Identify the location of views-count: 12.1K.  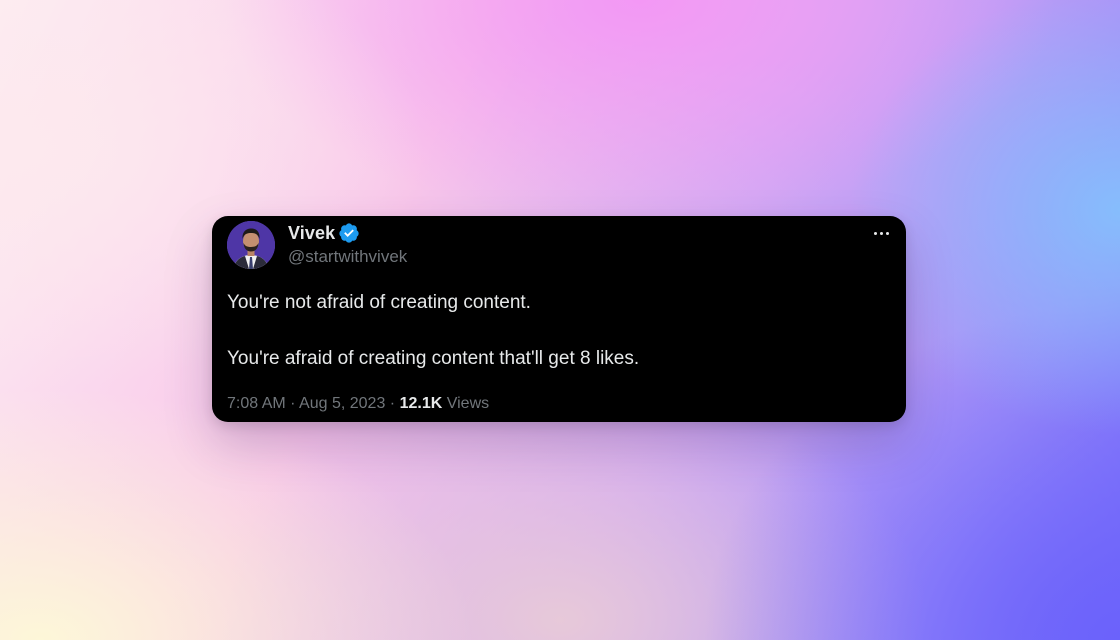
(421, 403).